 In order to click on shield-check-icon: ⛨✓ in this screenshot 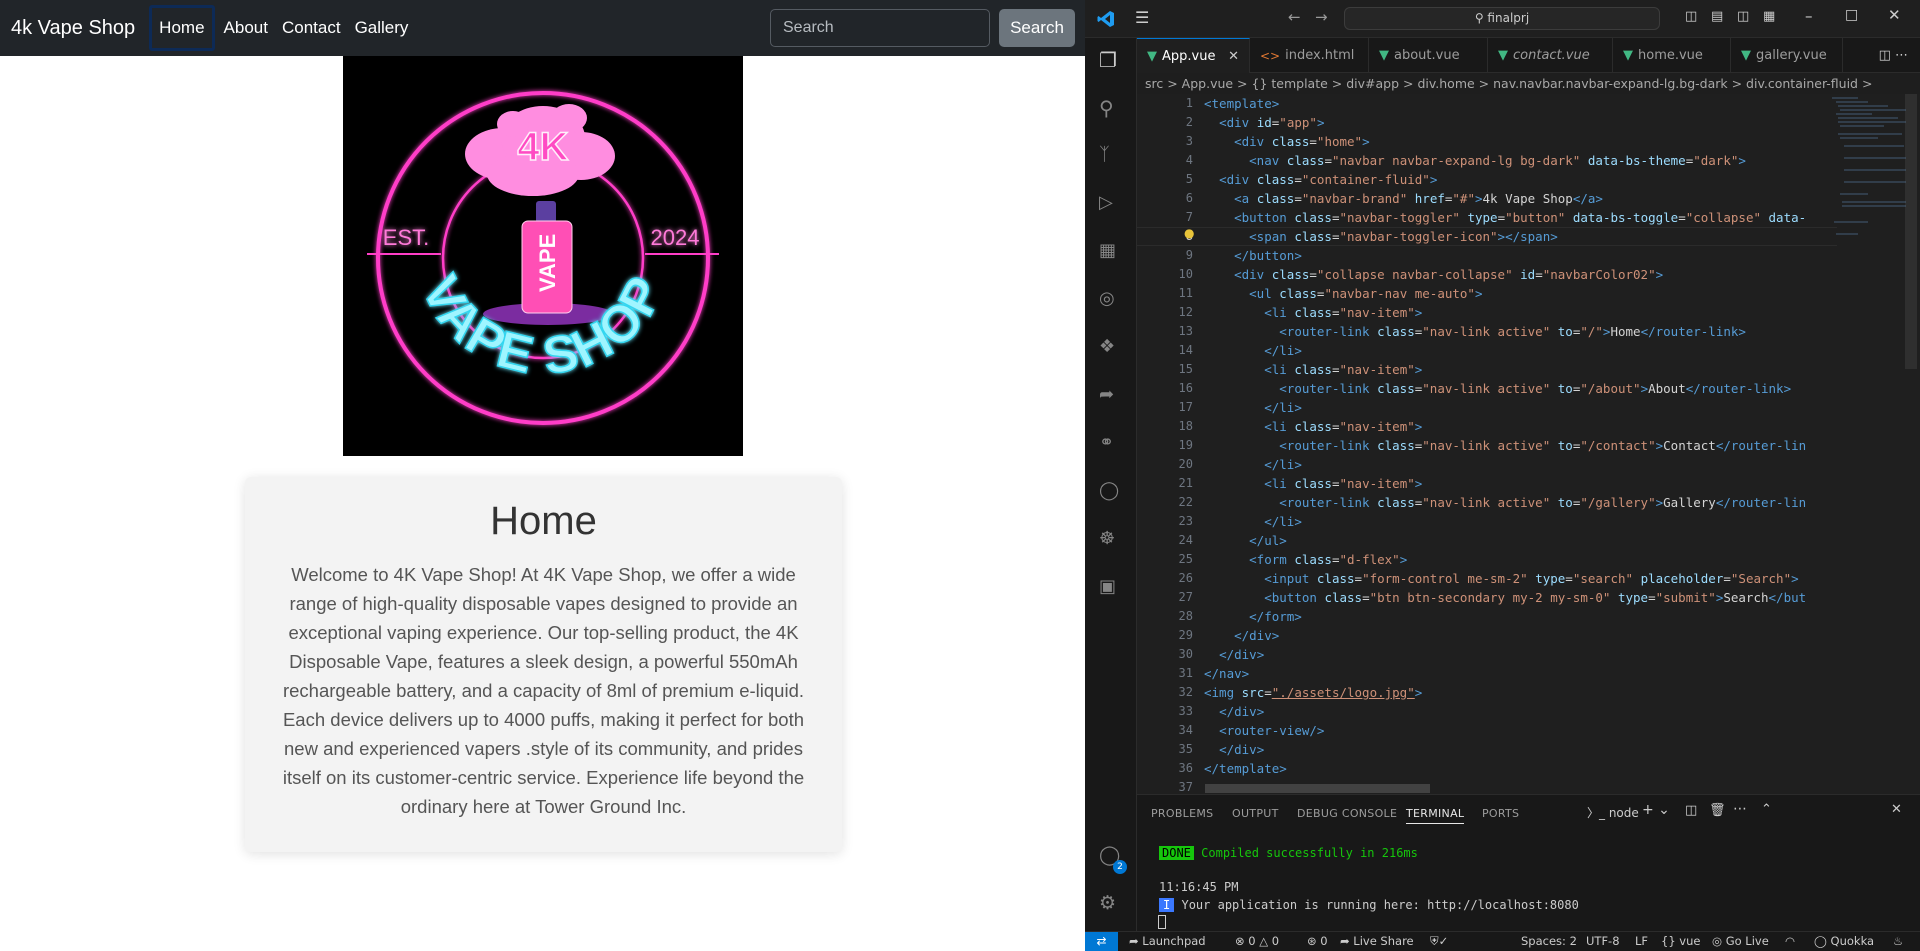, I will do `click(1439, 941)`.